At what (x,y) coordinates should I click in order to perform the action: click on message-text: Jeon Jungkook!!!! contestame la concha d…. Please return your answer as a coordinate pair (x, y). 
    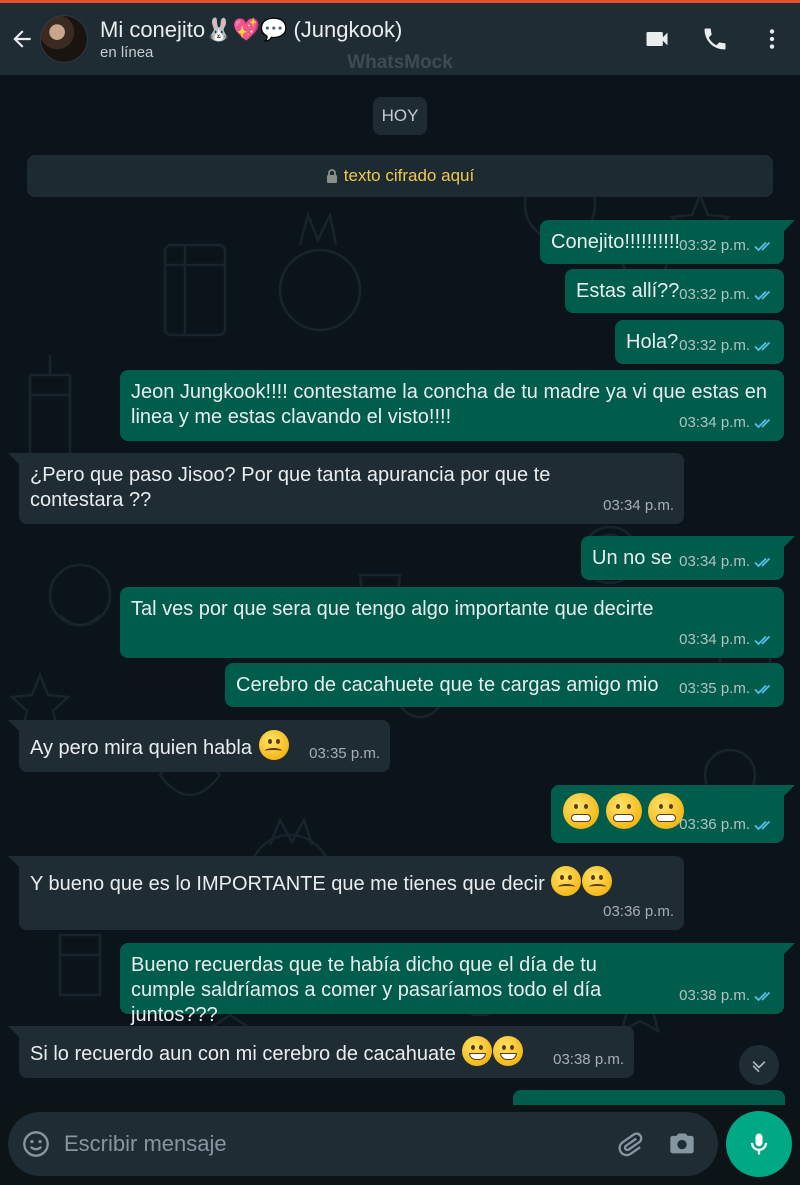
    Looking at the image, I should click on (449, 404).